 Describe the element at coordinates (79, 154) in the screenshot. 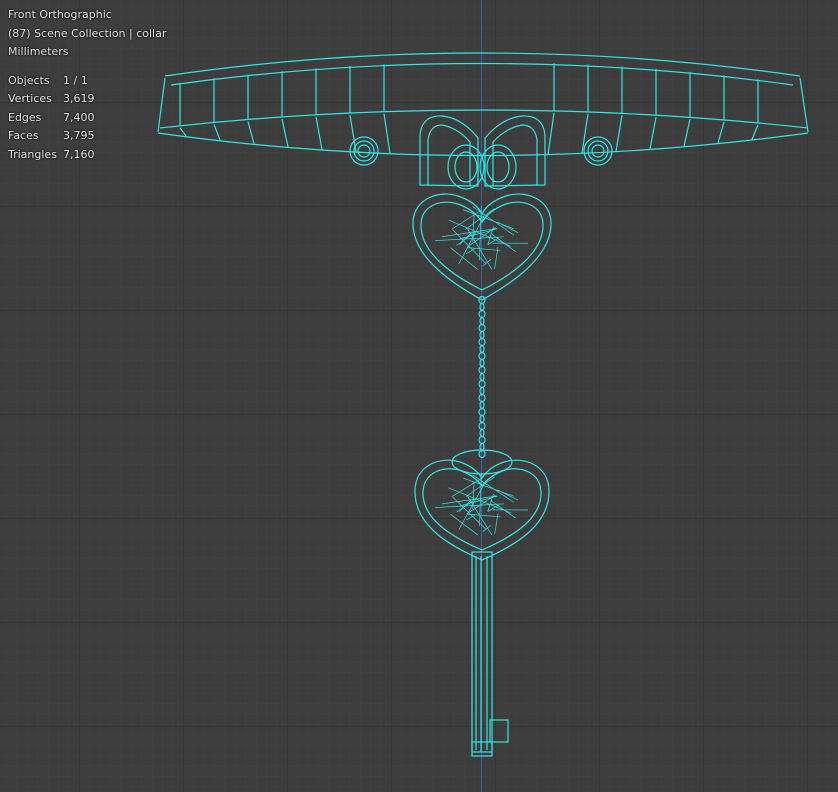

I see `stat-value: 7,160` at that location.